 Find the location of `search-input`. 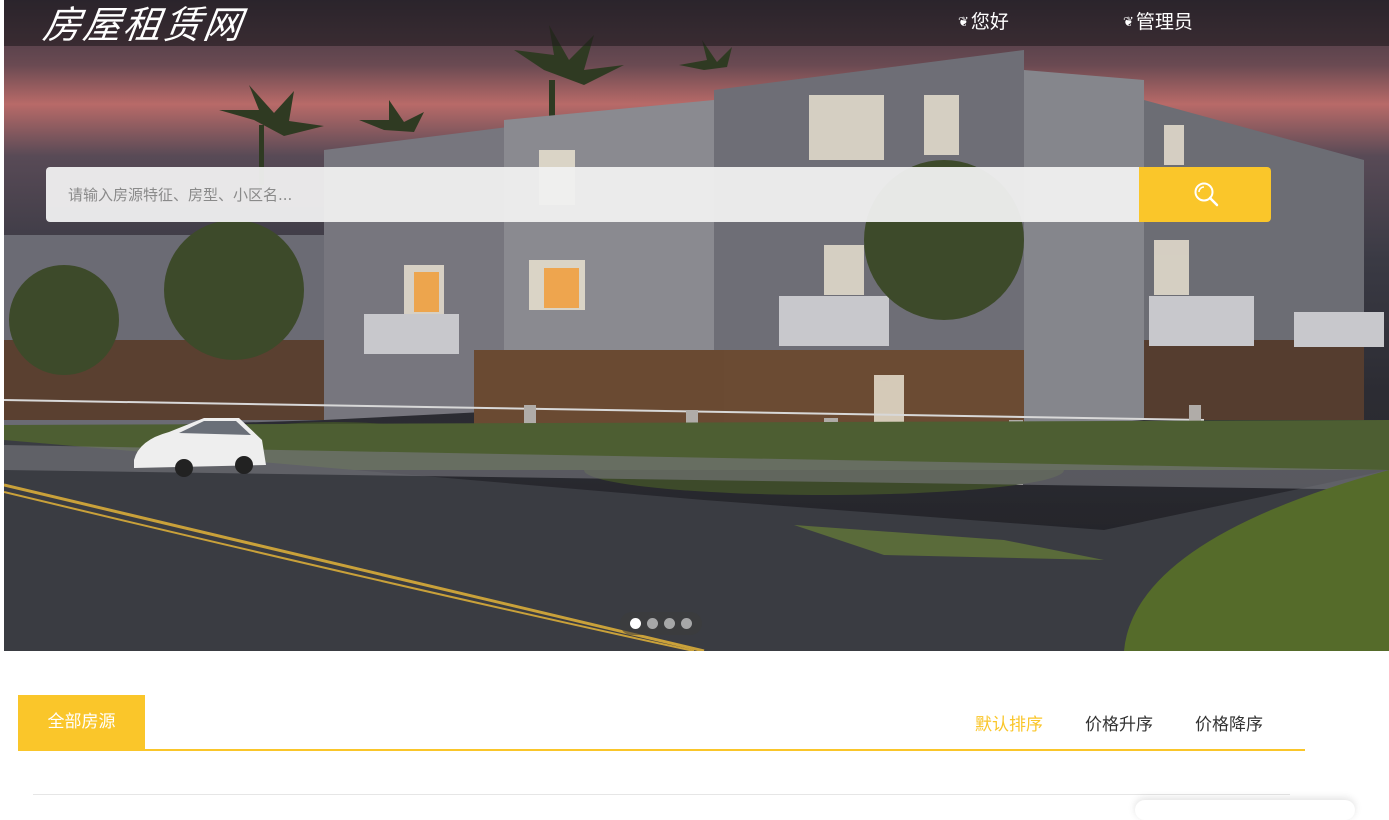

search-input is located at coordinates (592, 194).